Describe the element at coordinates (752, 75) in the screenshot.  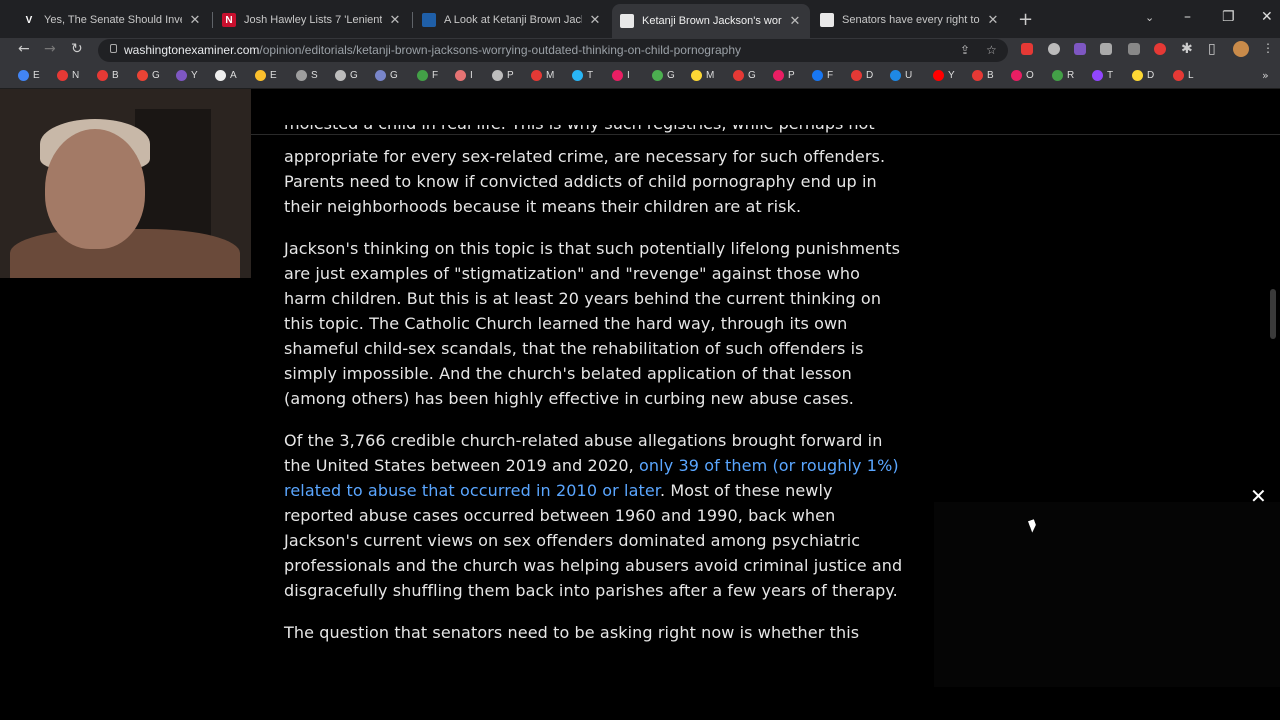
I see `bookmark-label: G` at that location.